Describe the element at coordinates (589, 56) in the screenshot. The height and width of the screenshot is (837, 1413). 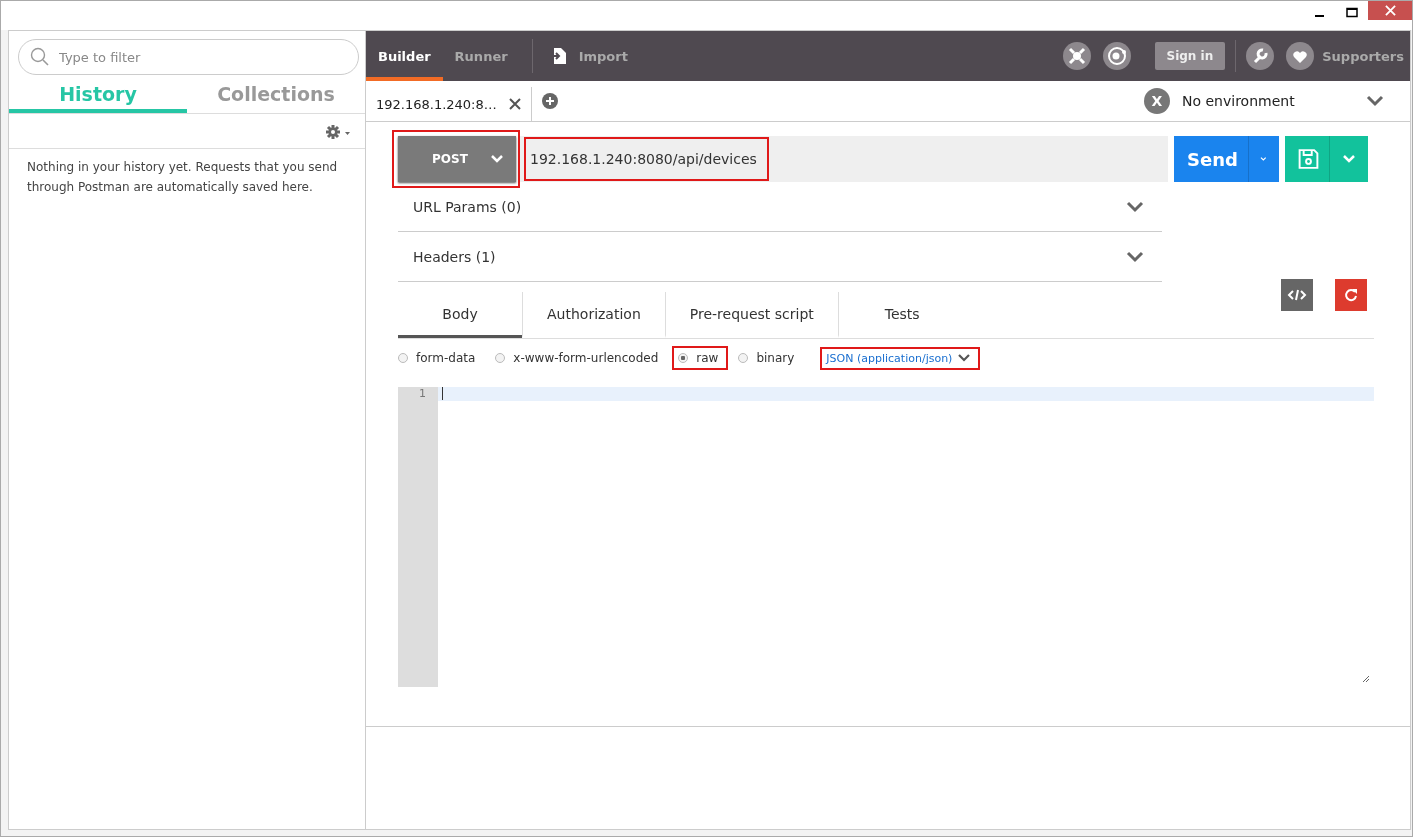
I see `import-button: Import` at that location.